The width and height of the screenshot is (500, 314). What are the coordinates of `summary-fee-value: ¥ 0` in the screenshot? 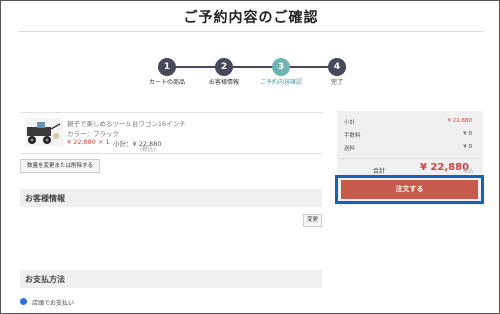 It's located at (467, 134).